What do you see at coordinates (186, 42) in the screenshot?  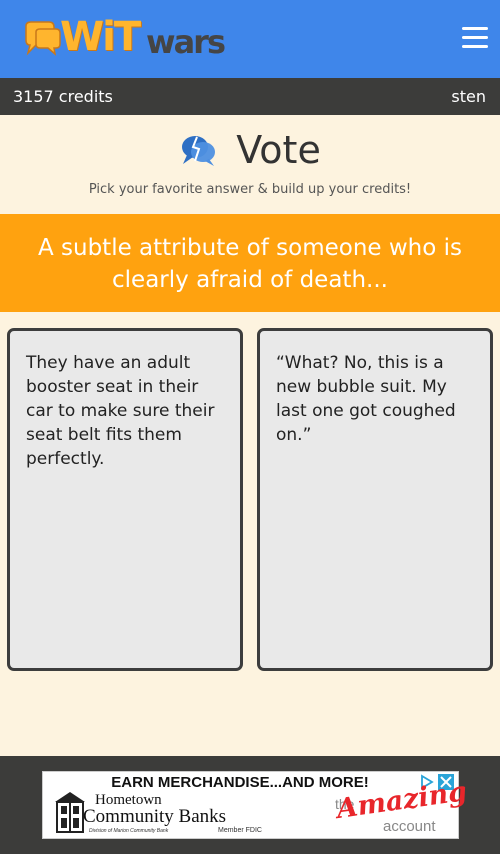 I see `logo-wars-text: wars` at bounding box center [186, 42].